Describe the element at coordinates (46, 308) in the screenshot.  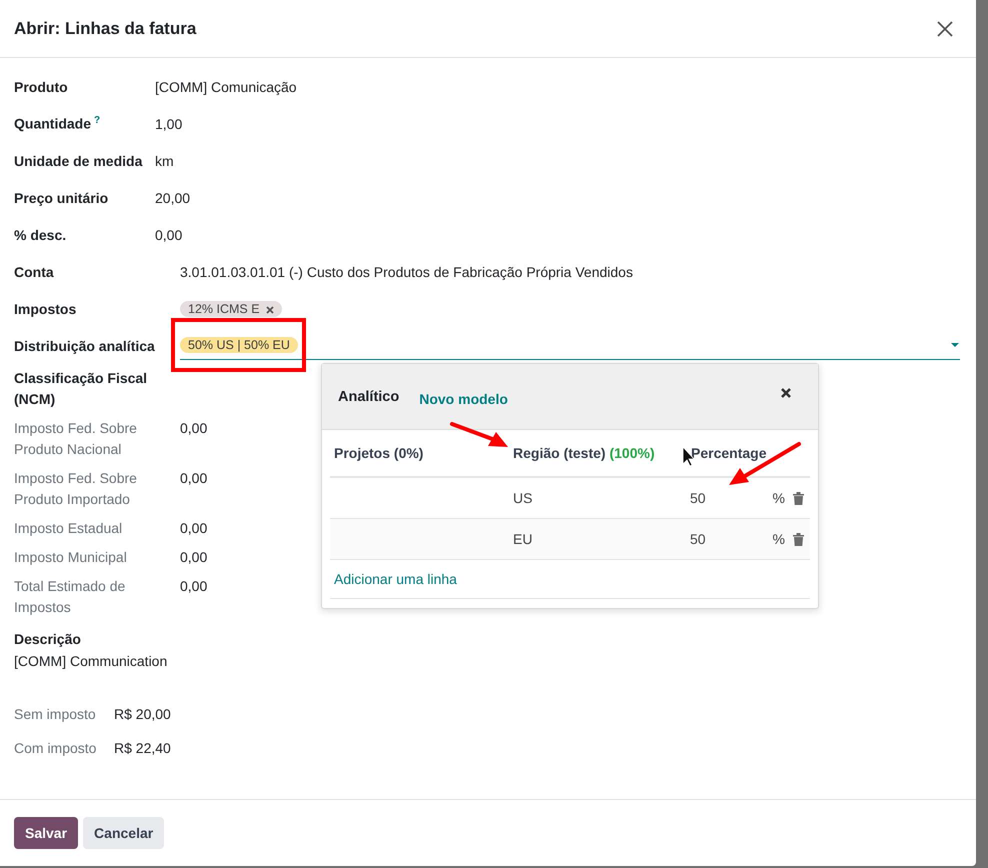
I see `field-label: Impostos` at that location.